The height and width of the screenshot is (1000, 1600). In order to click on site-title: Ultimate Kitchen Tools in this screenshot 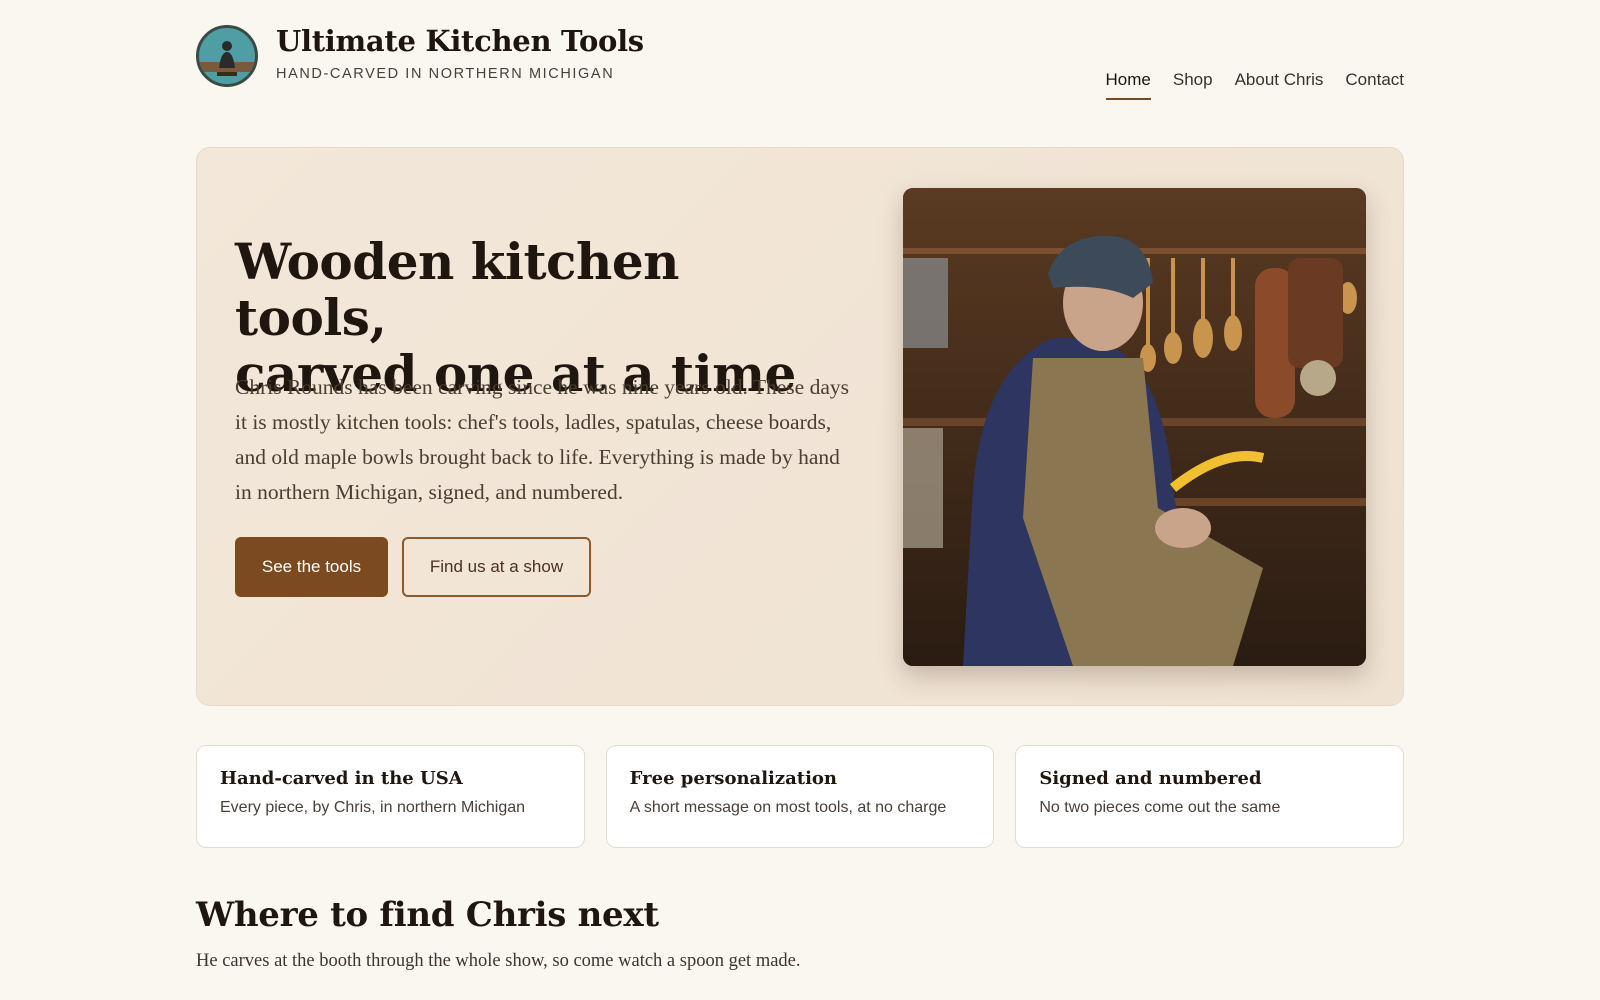, I will do `click(460, 41)`.